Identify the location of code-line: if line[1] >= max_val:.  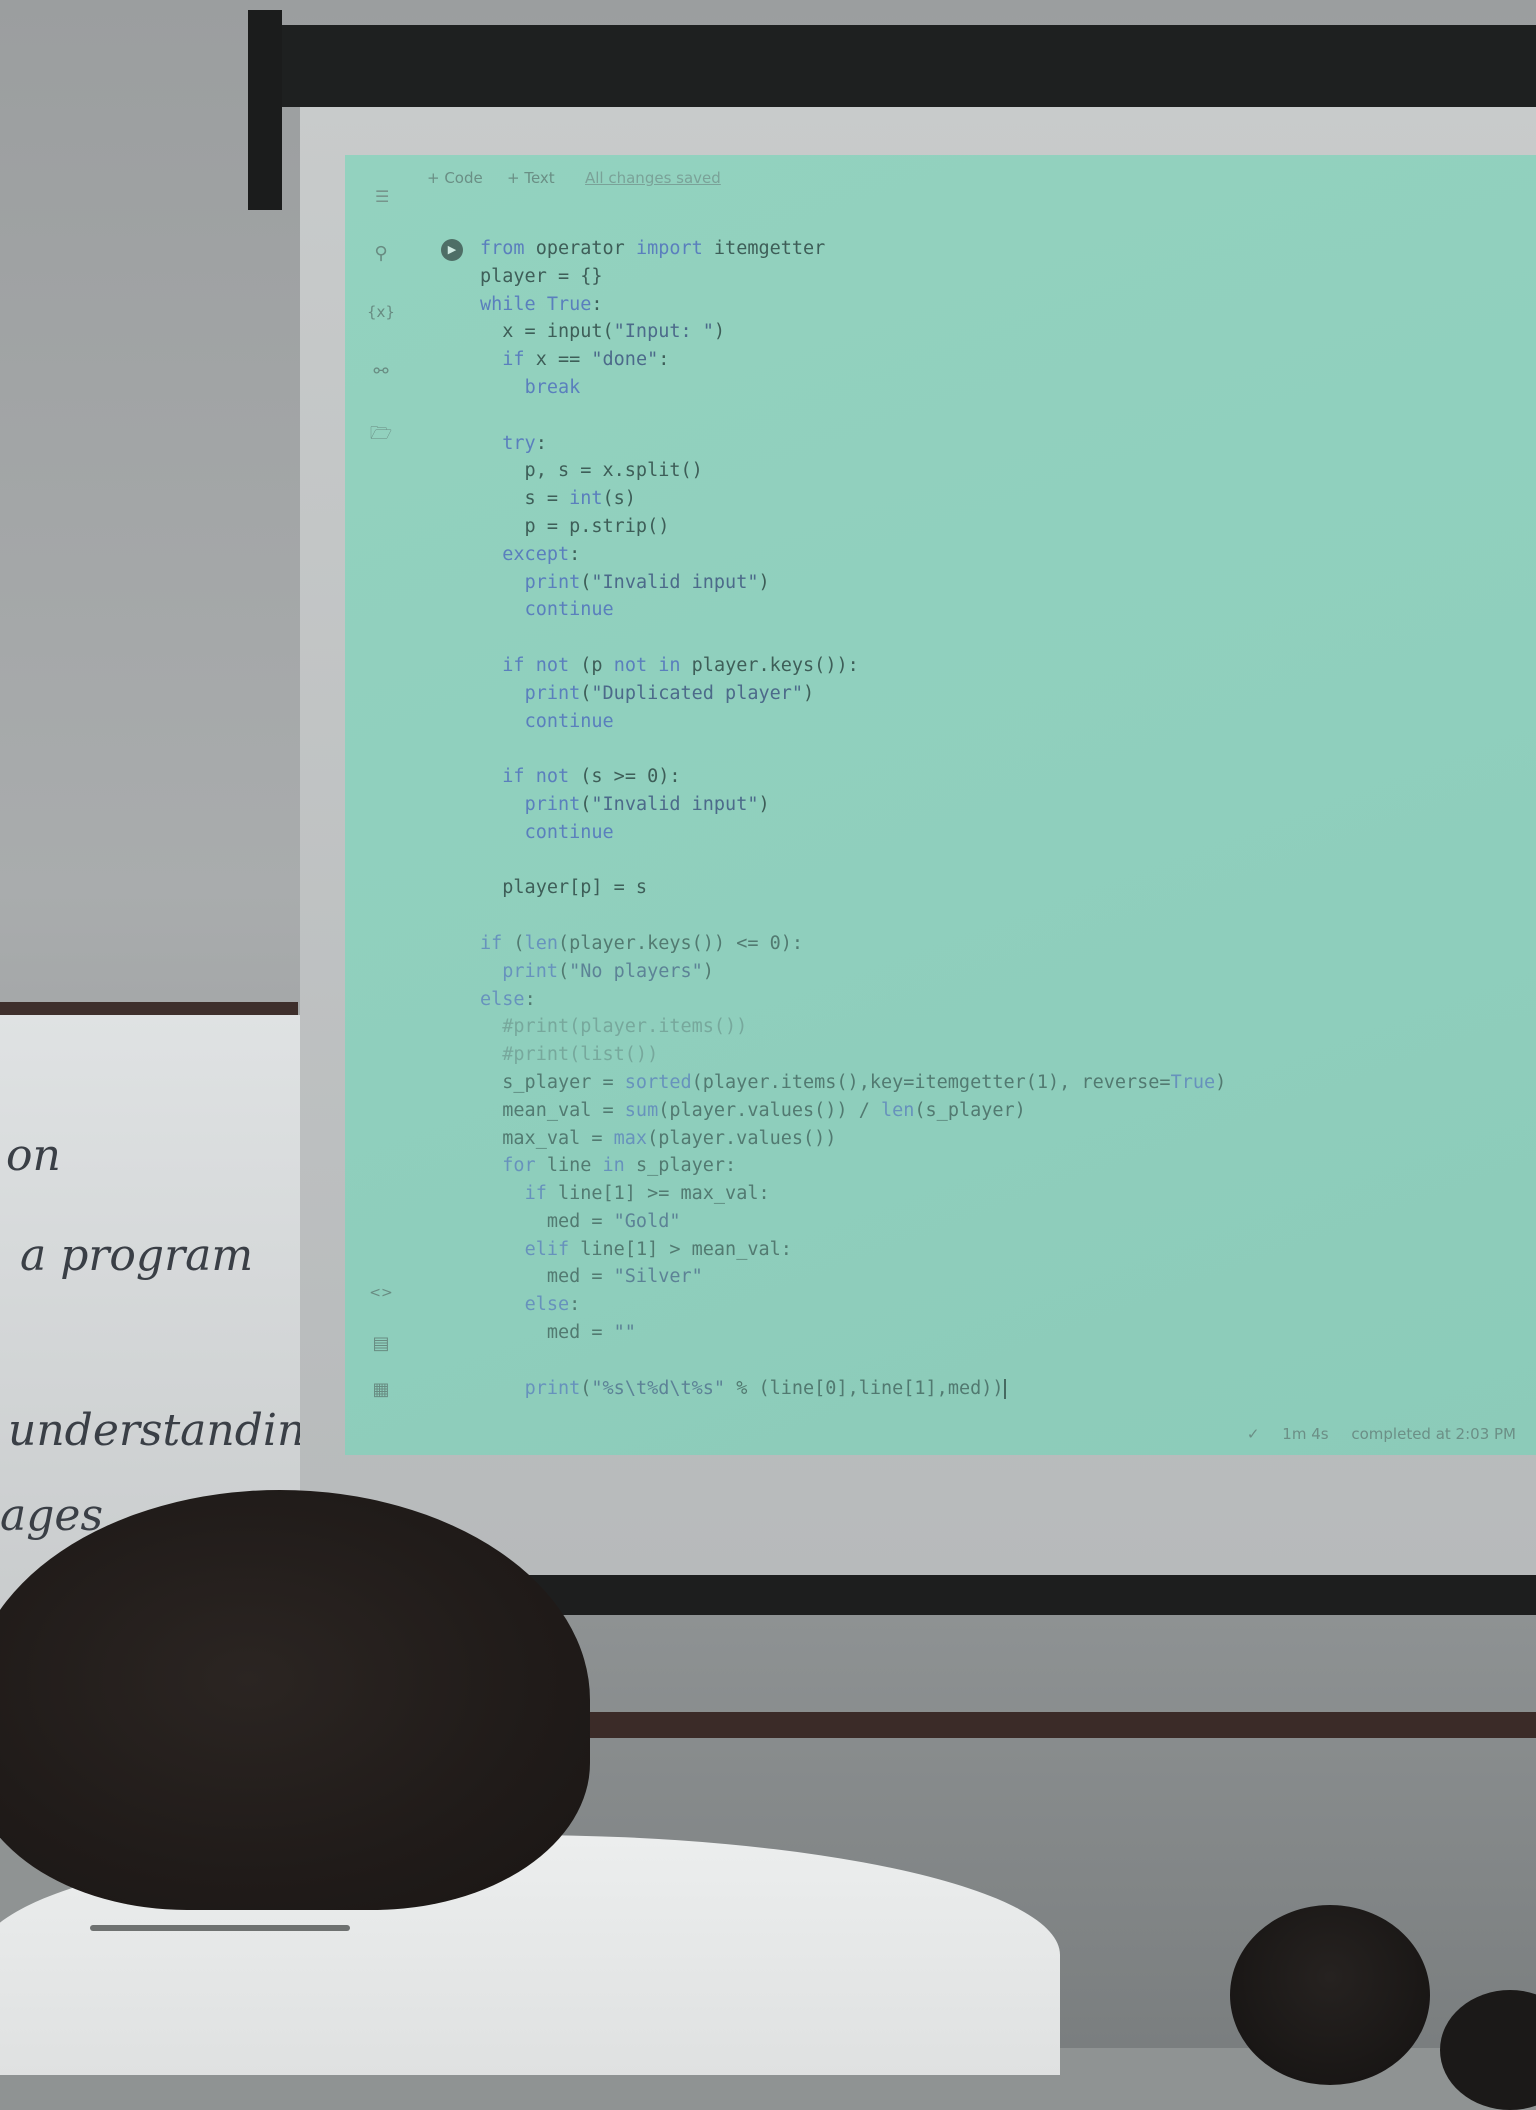
(647, 1194).